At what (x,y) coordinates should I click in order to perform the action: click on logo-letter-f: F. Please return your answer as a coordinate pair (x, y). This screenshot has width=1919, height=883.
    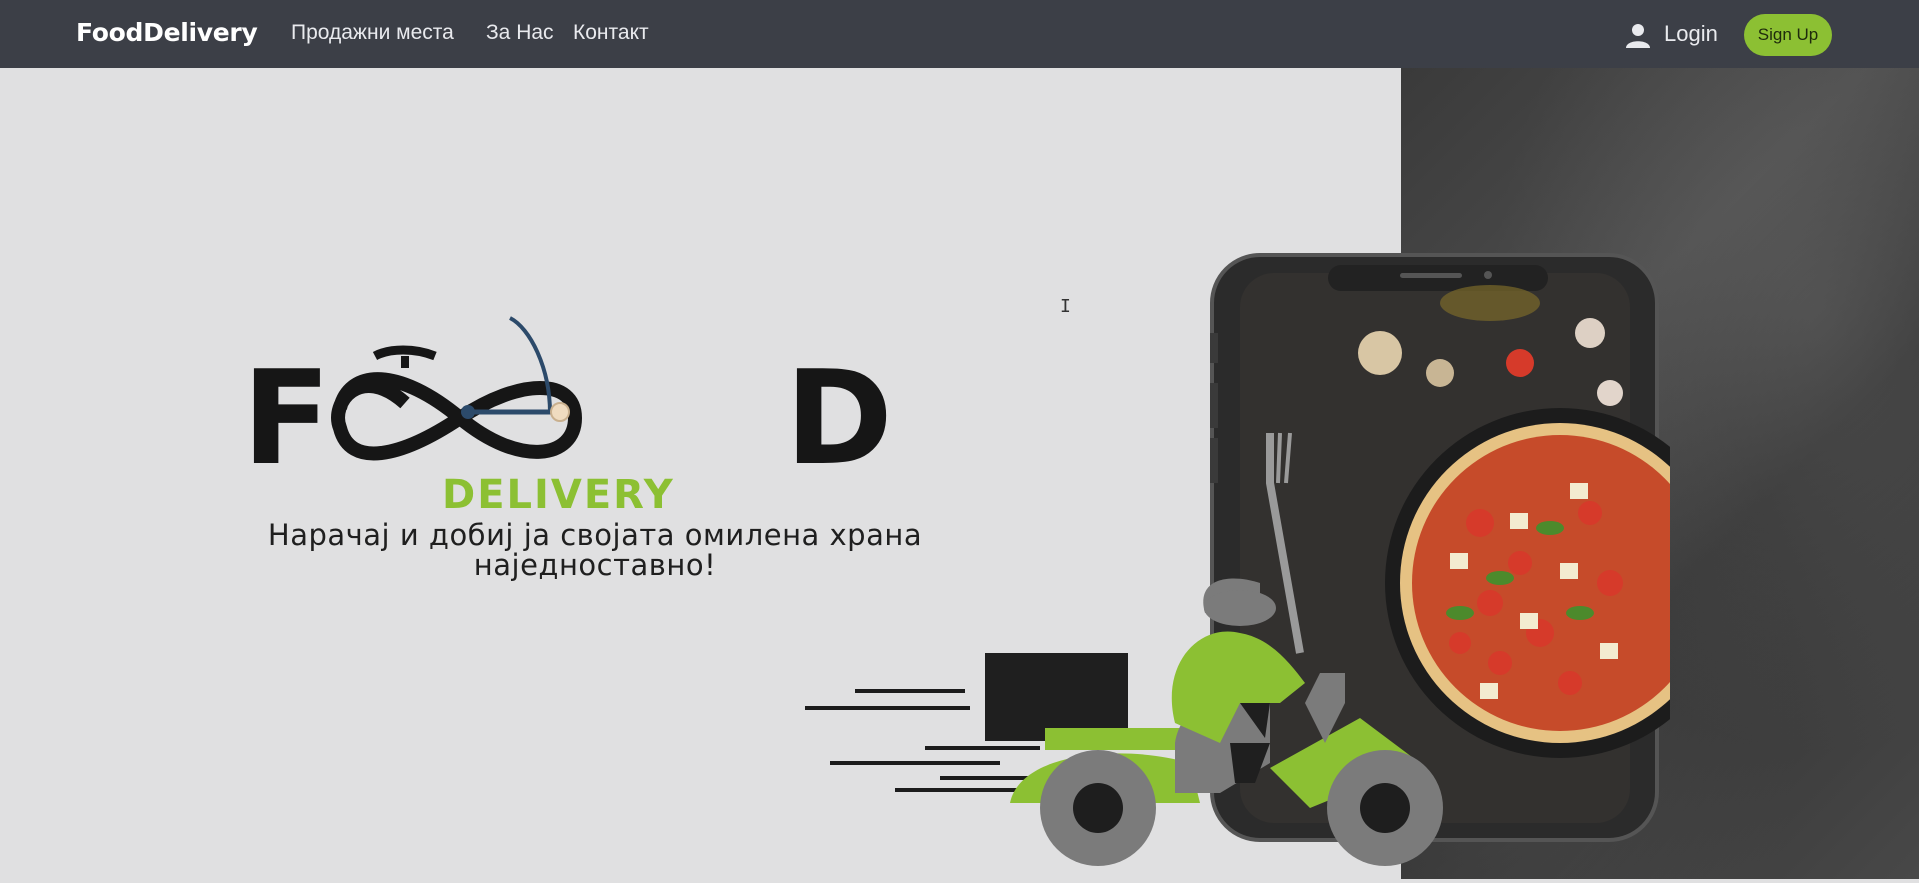
    Looking at the image, I should click on (286, 418).